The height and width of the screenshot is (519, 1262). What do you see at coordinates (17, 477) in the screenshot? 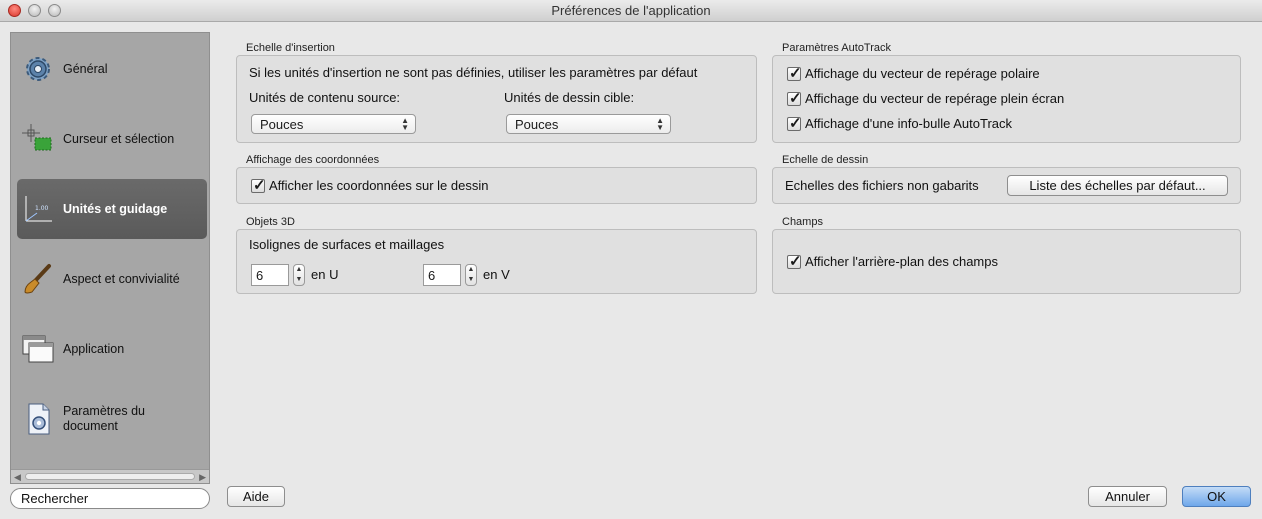
I see `scroll-left-icon: ◀` at bounding box center [17, 477].